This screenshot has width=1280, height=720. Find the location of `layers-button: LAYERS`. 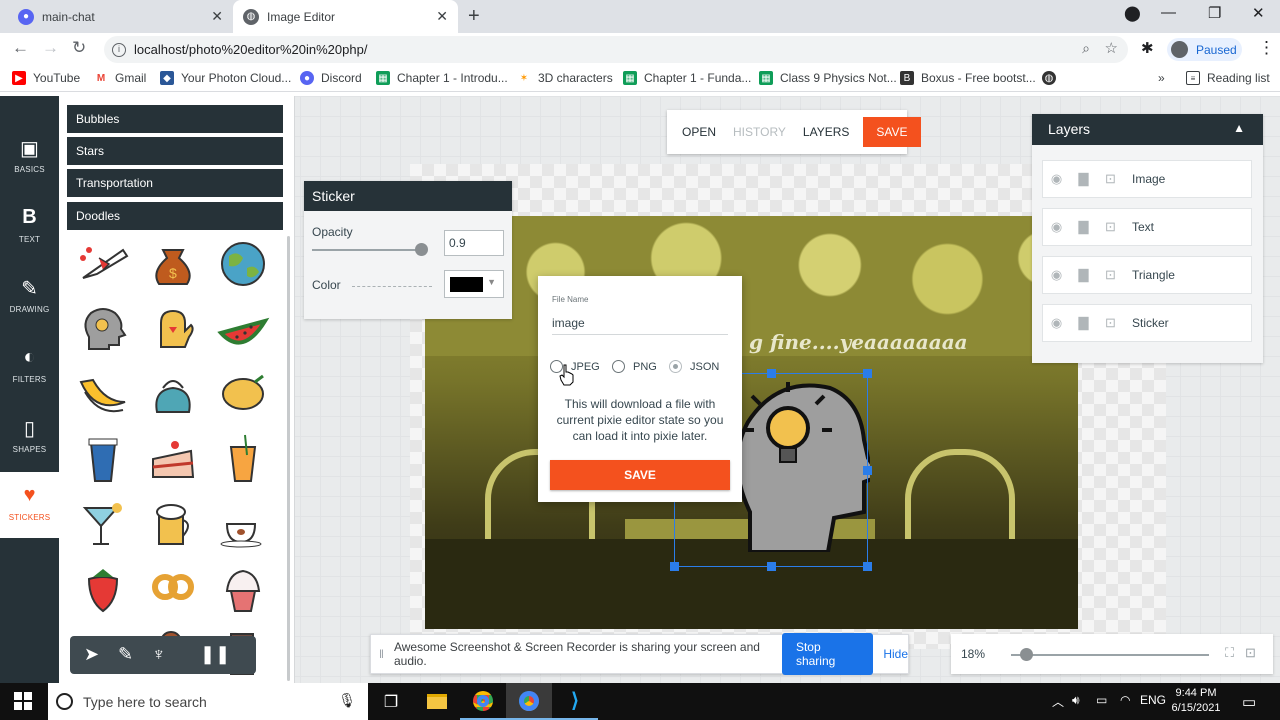

layers-button: LAYERS is located at coordinates (826, 132).